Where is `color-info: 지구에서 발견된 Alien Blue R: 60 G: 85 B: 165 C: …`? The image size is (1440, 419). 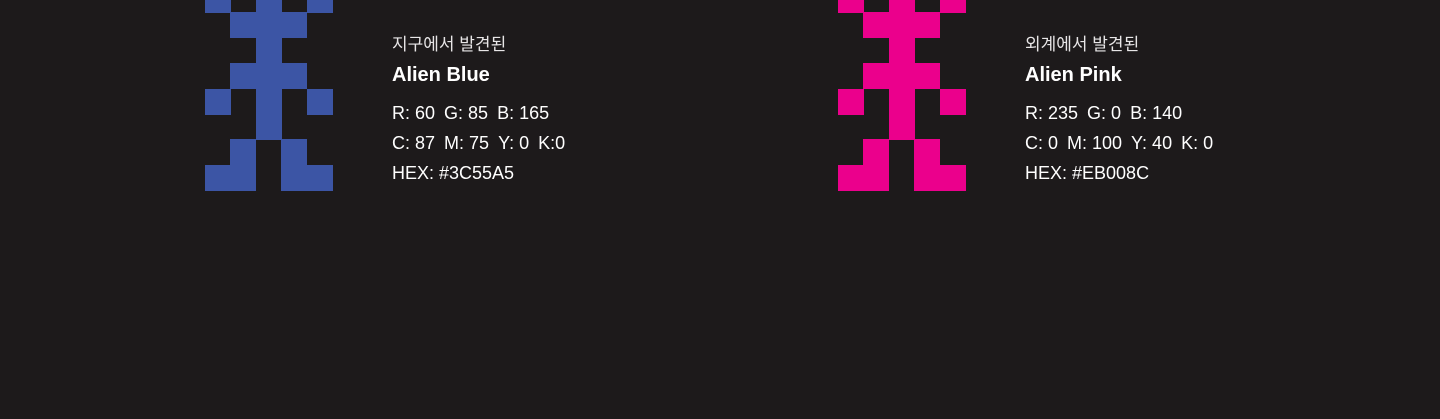 color-info: 지구에서 발견된 Alien Blue R: 60 G: 85 B: 165 C: … is located at coordinates (562, 111).